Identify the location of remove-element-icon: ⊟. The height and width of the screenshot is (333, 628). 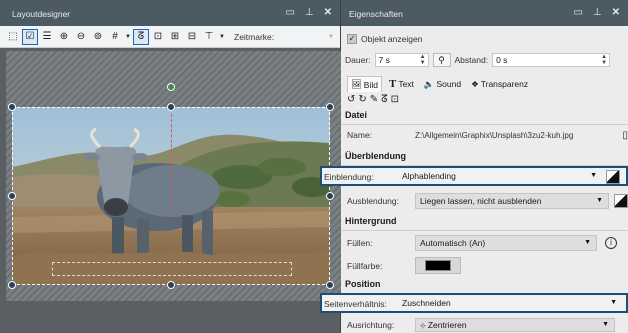
(192, 37).